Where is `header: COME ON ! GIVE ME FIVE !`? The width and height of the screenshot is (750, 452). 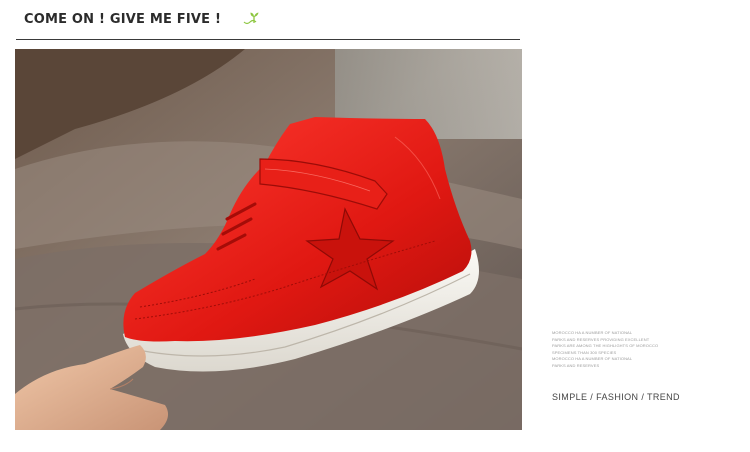
header: COME ON ! GIVE ME FIVE ! is located at coordinates (142, 19).